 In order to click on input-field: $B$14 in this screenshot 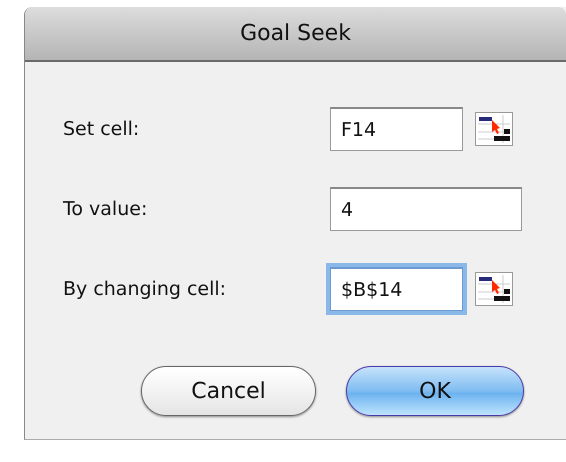, I will do `click(396, 289)`.